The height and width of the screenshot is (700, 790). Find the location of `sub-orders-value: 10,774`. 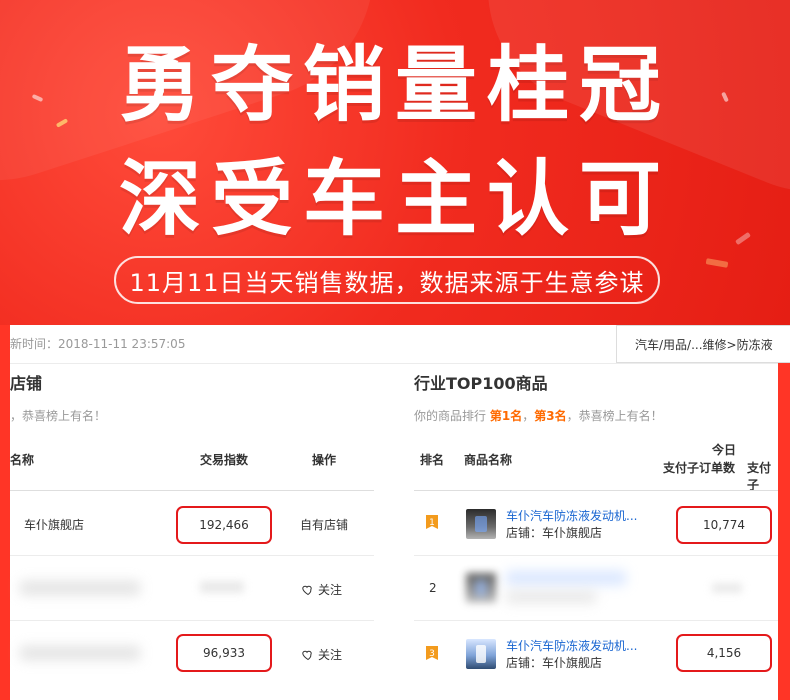

sub-orders-value: 10,774 is located at coordinates (724, 525).